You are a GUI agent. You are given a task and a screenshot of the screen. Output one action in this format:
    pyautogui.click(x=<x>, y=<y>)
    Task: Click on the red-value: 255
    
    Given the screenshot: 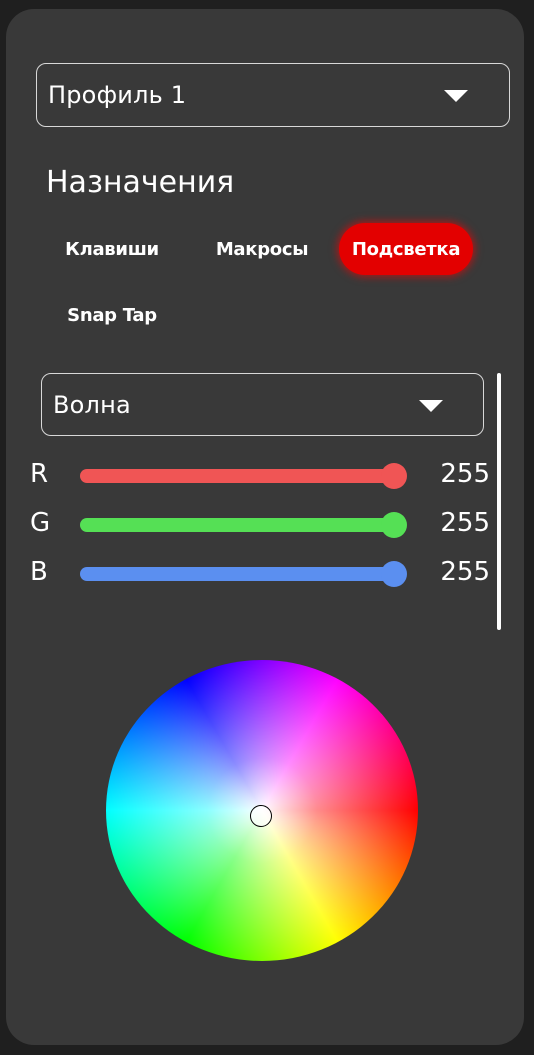 What is the action you would take?
    pyautogui.click(x=465, y=474)
    